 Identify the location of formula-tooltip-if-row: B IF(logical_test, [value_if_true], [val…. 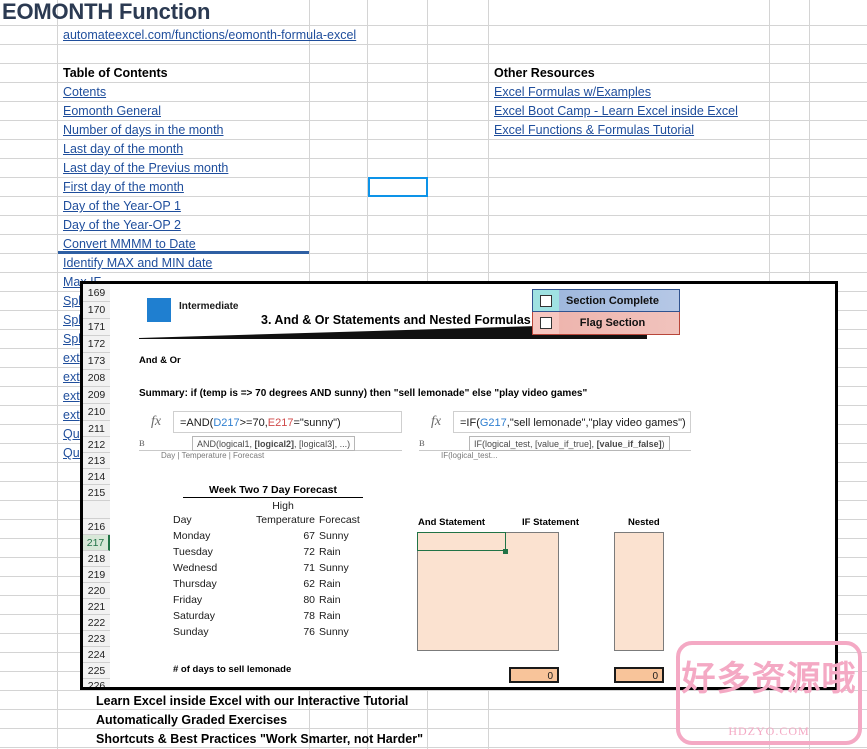
(555, 448).